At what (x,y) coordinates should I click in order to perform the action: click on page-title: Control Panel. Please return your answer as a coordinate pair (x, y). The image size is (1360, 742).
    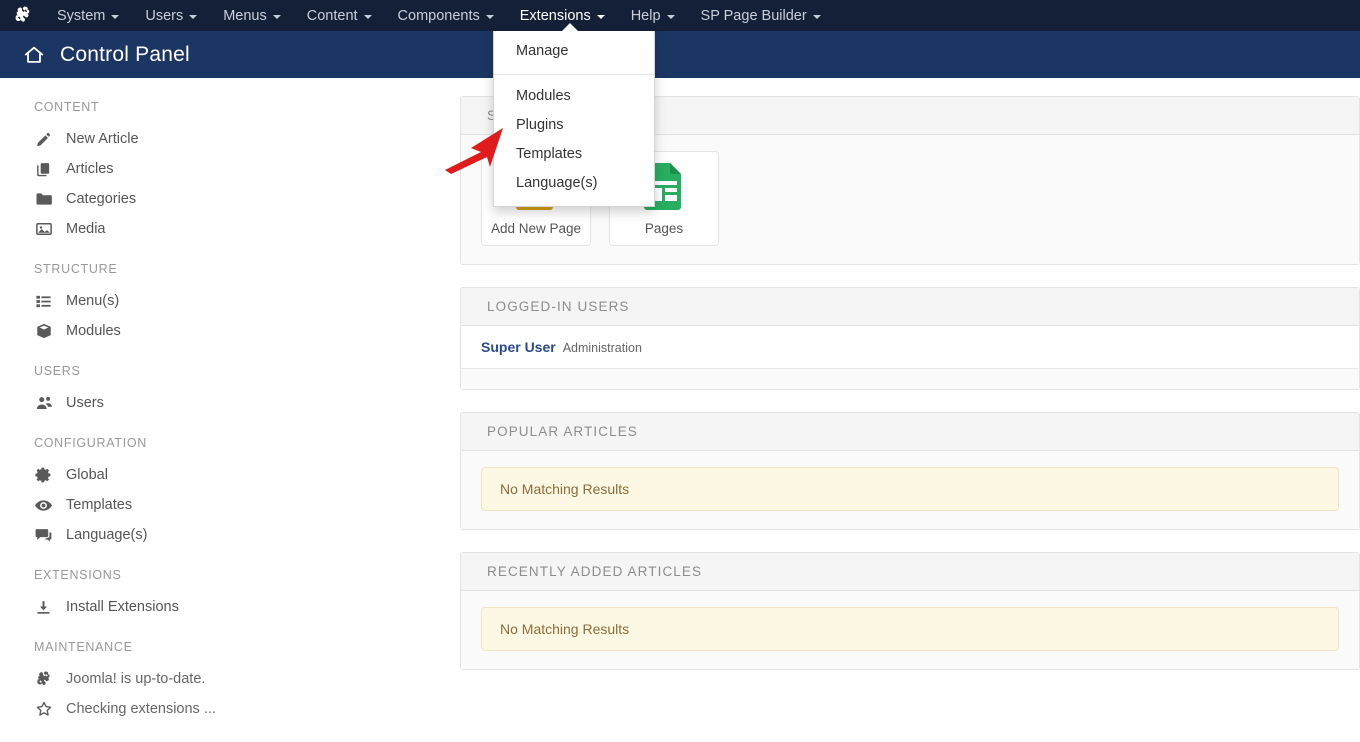
    Looking at the image, I should click on (125, 54).